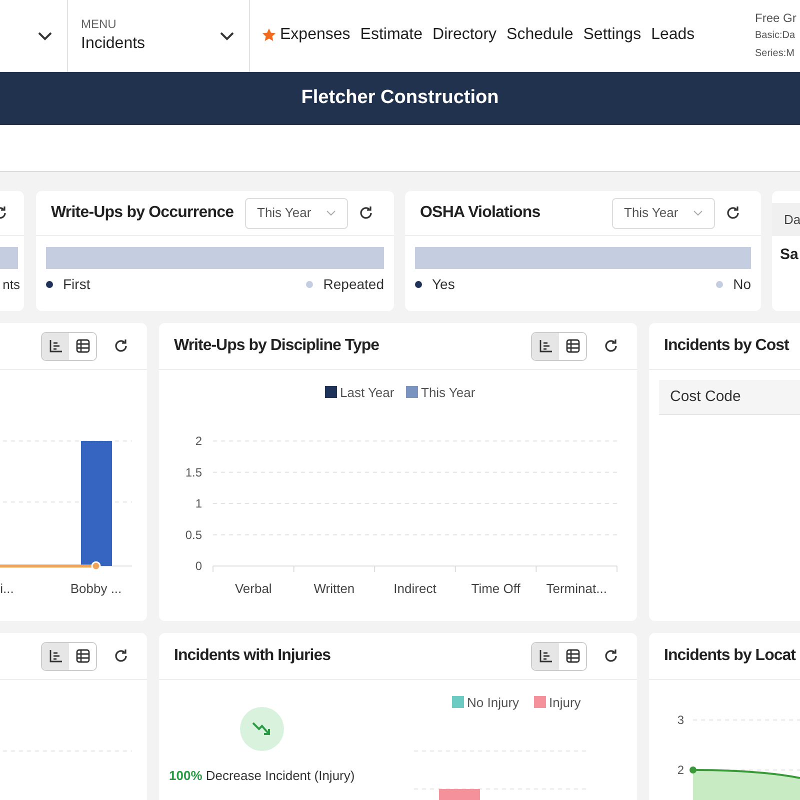  What do you see at coordinates (353, 284) in the screenshot?
I see `legend-label: Repeated` at bounding box center [353, 284].